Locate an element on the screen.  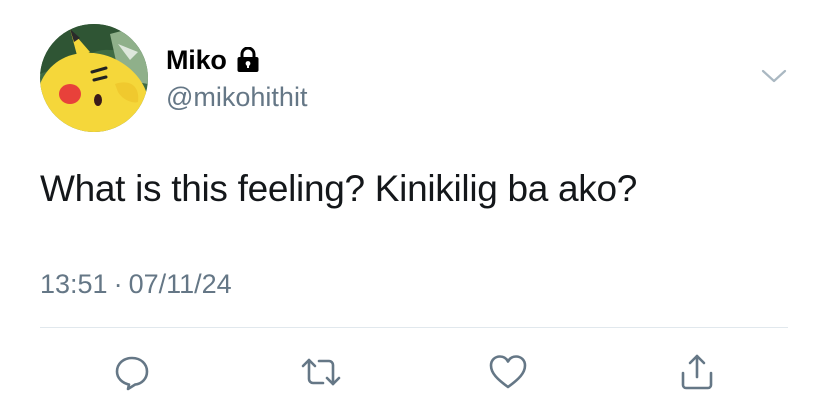
divider is located at coordinates (414, 327).